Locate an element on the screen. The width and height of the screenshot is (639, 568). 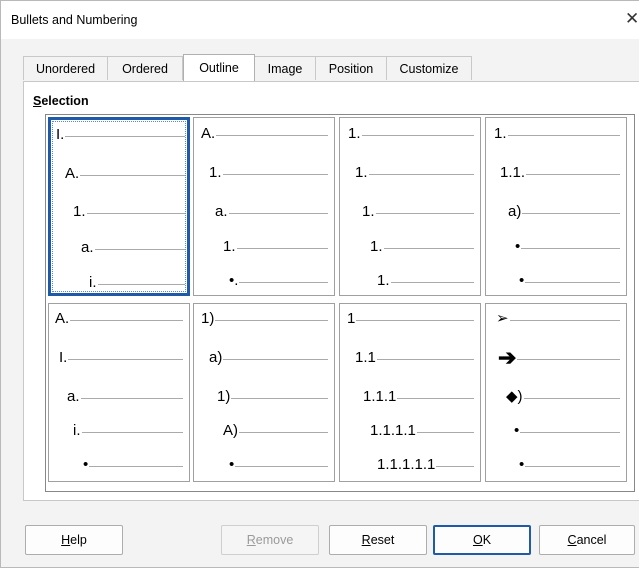
ok-button: OK is located at coordinates (482, 540).